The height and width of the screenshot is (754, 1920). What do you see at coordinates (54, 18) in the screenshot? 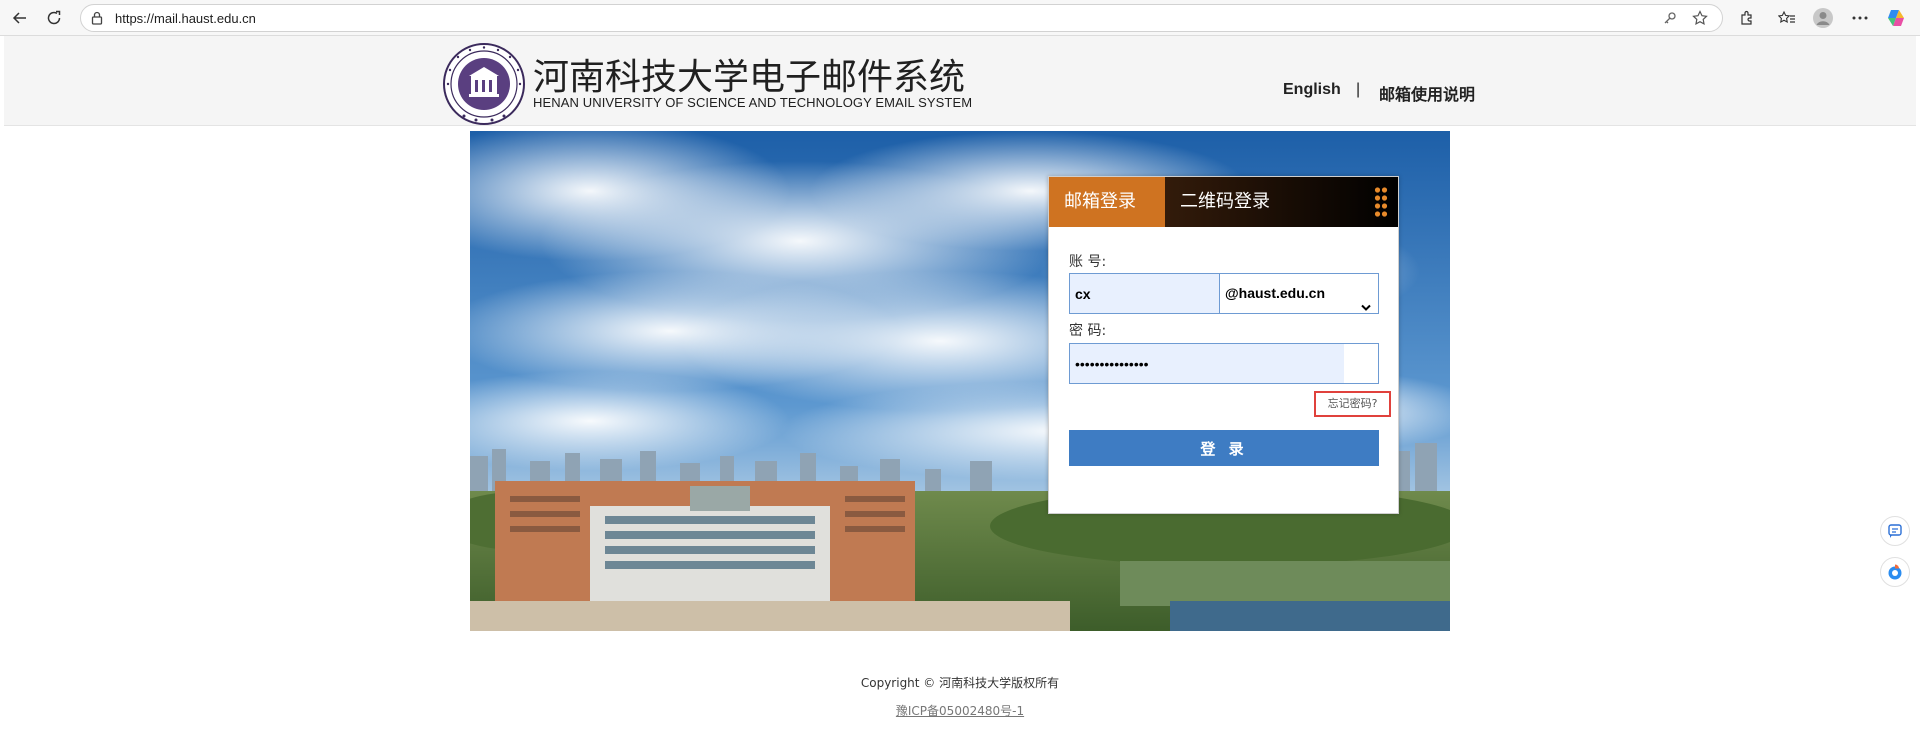
I see `reload-icon` at bounding box center [54, 18].